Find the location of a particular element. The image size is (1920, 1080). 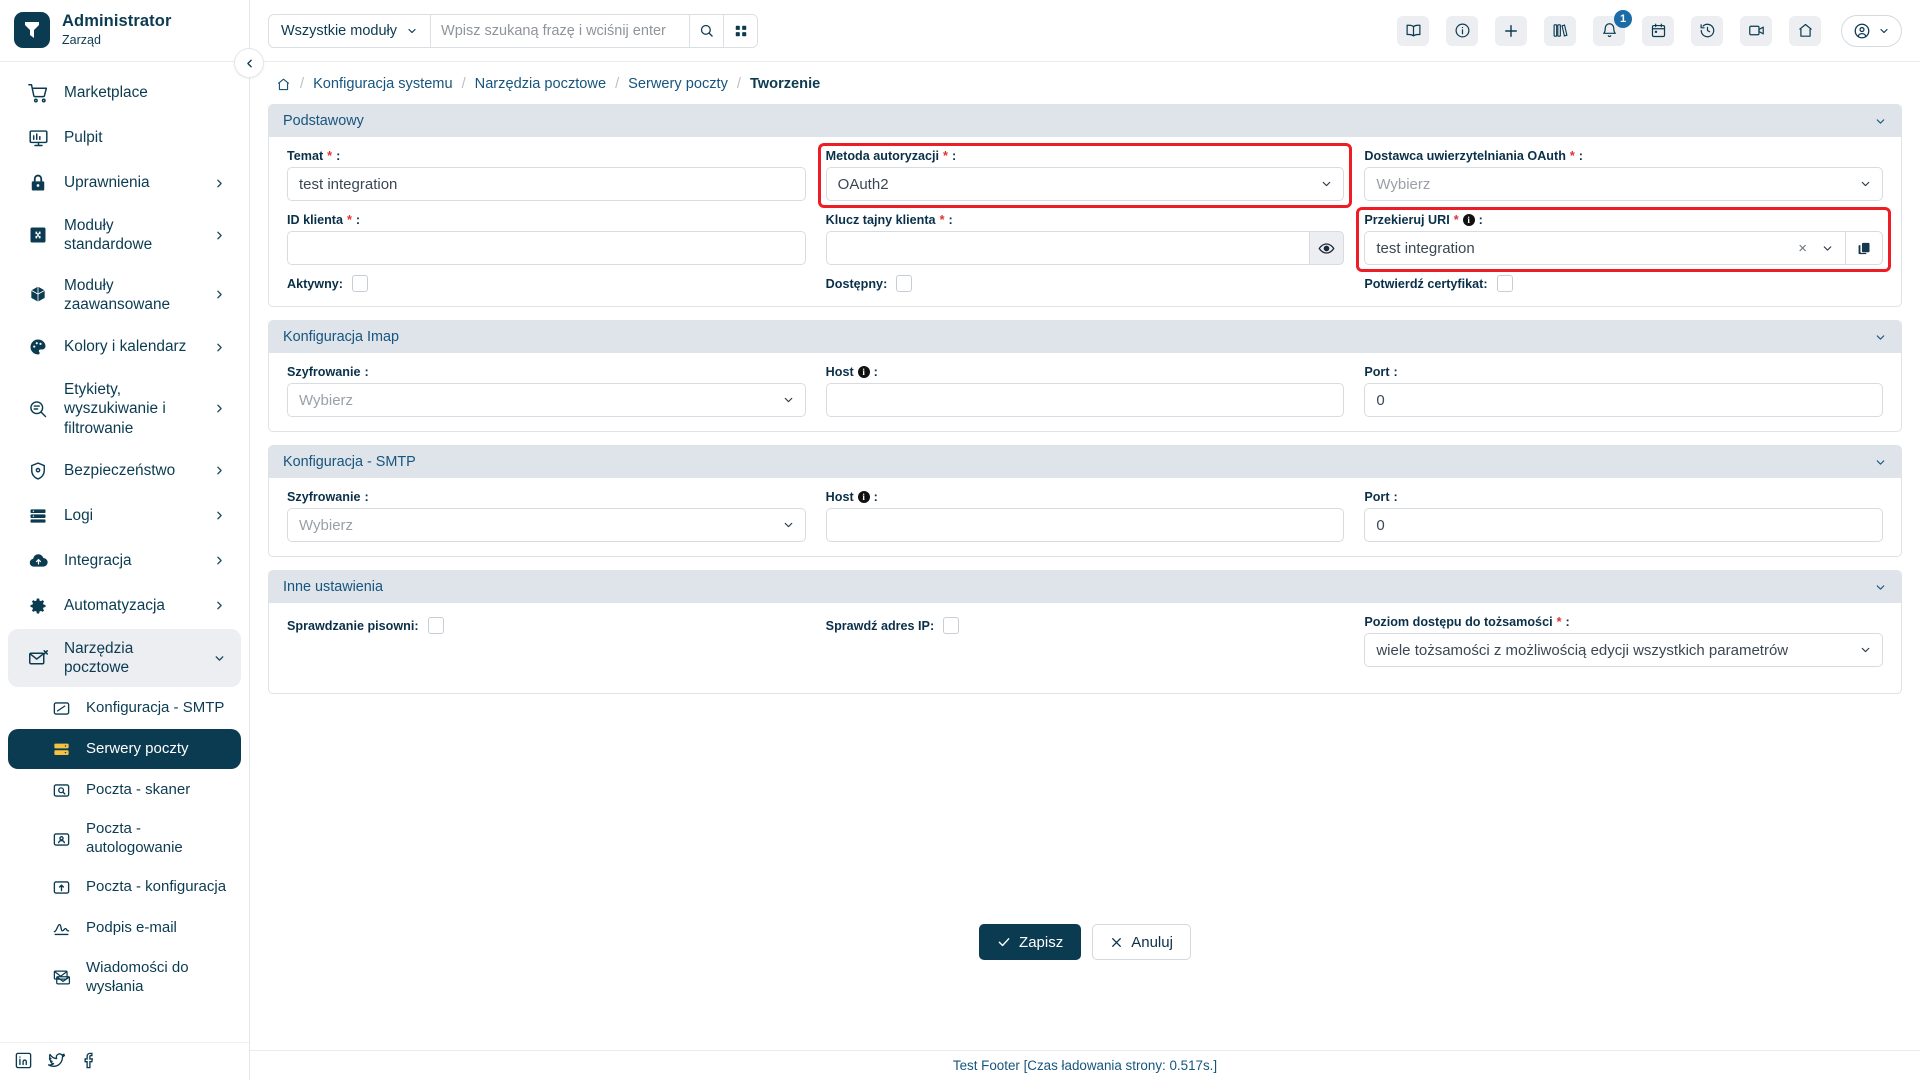

dostawca-oauth-select: Wybierz is located at coordinates (1624, 184).